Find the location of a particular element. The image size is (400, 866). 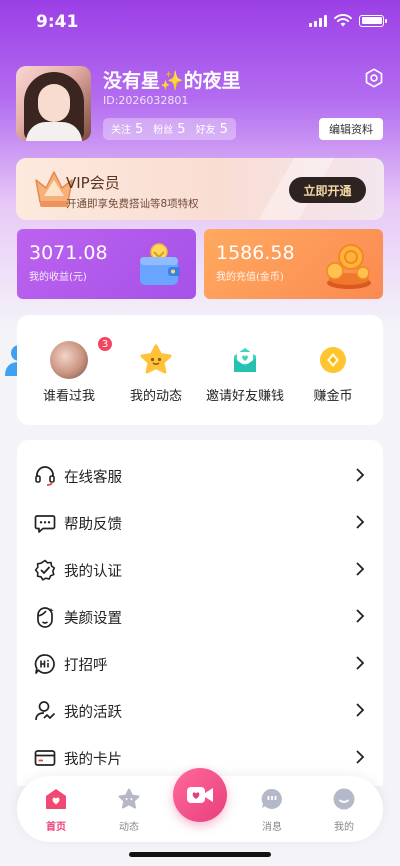

tab-label: 动态 is located at coordinates (129, 827).